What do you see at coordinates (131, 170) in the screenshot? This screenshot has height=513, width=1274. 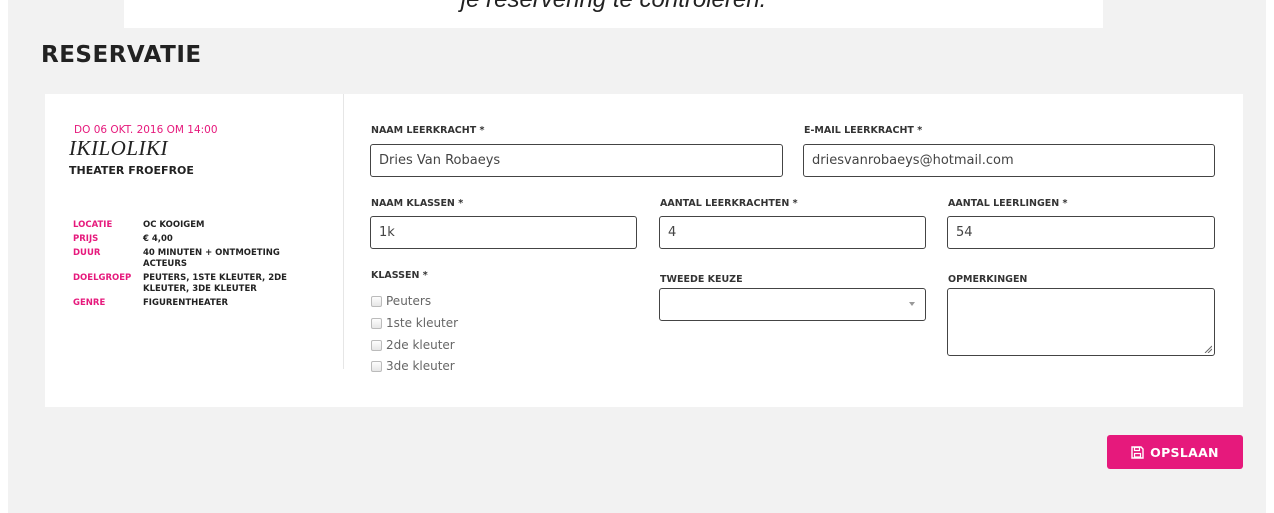 I see `event-company: THEATER FROEFROE` at bounding box center [131, 170].